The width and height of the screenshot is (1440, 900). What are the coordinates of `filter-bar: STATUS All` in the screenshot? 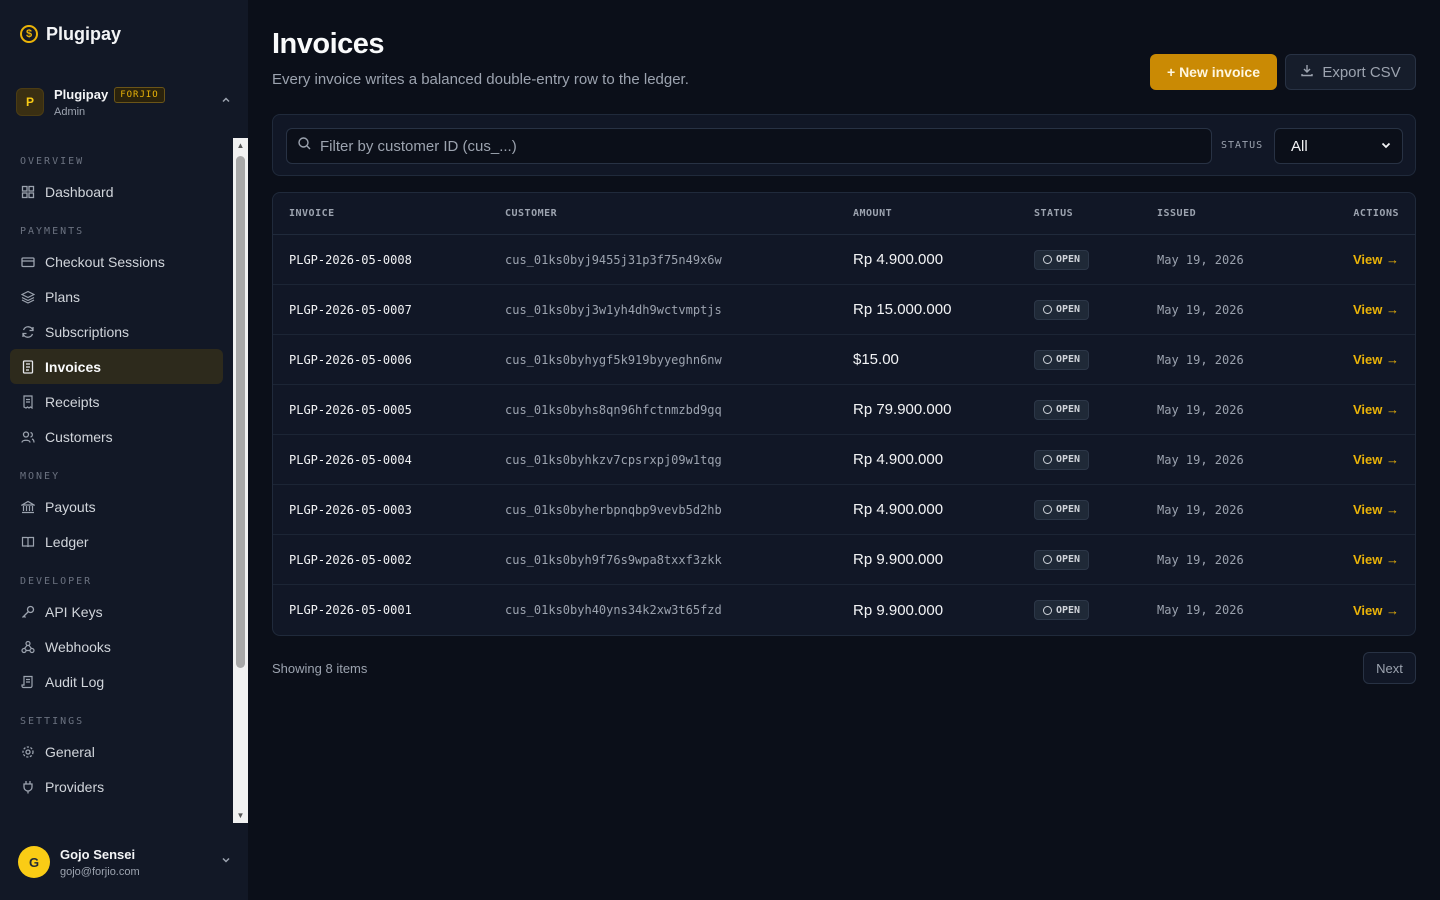 It's located at (844, 145).